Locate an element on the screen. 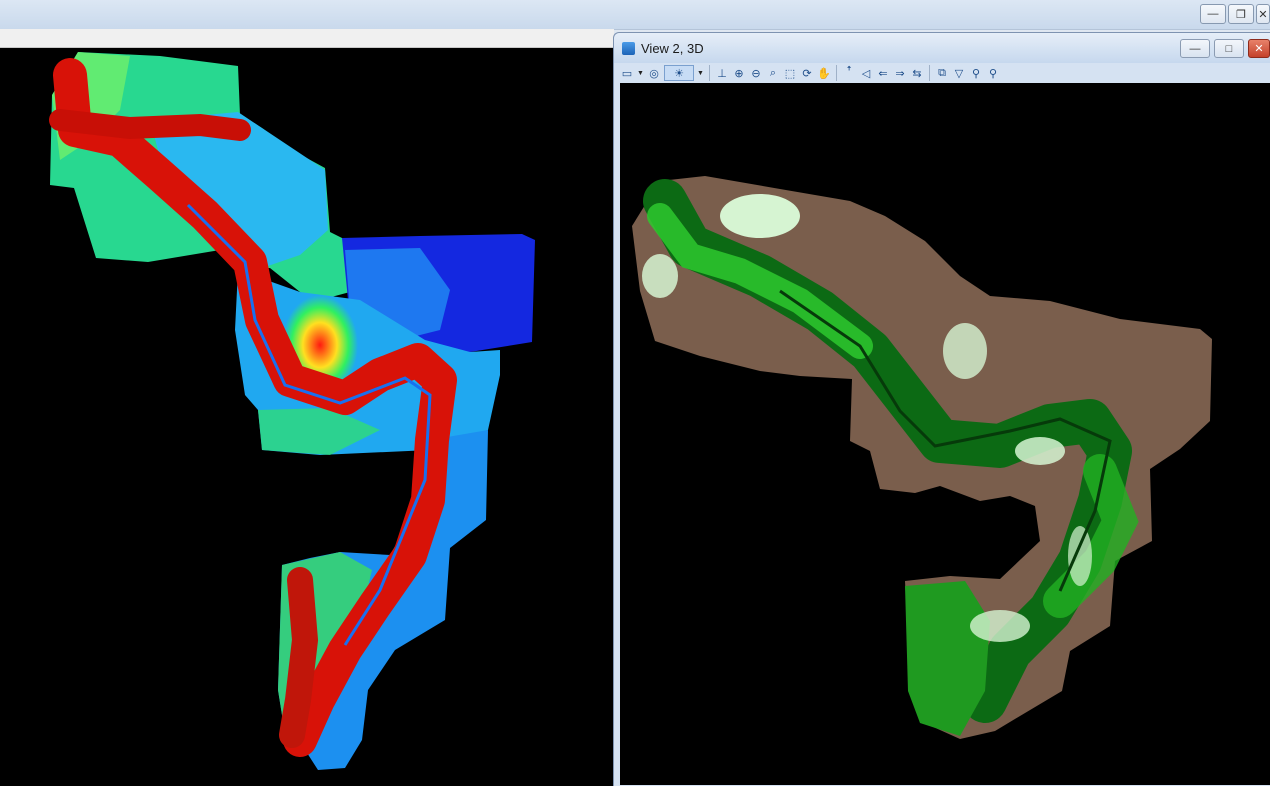 The width and height of the screenshot is (1270, 786). view2-minimize-button: — is located at coordinates (1195, 48).